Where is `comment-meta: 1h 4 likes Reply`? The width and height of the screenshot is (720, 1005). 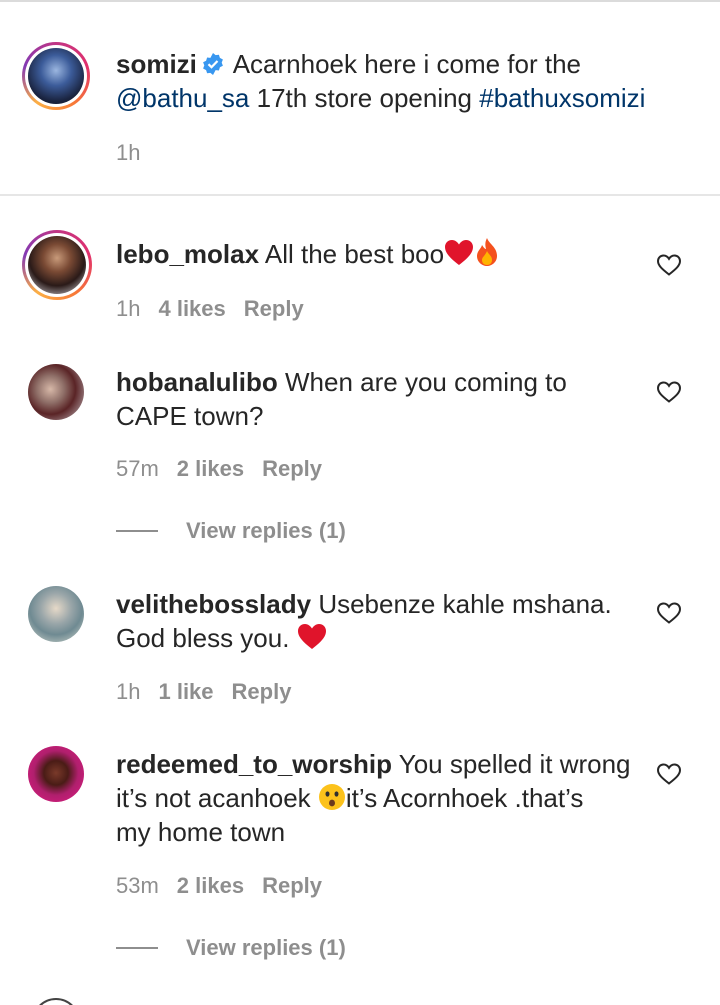
comment-meta: 1h 4 likes Reply is located at coordinates (210, 309).